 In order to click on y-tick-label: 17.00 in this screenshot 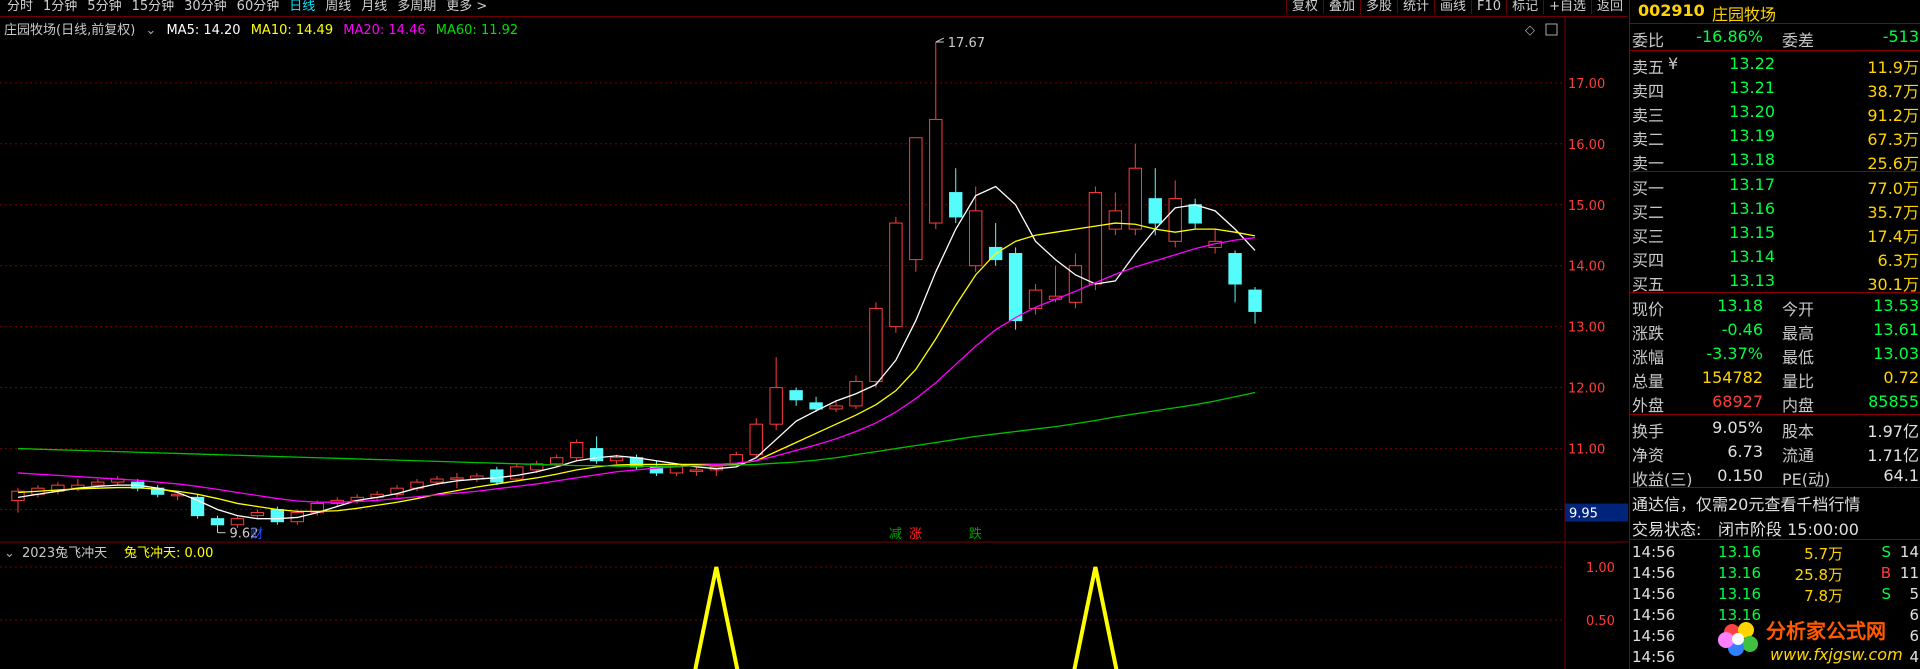, I will do `click(1586, 84)`.